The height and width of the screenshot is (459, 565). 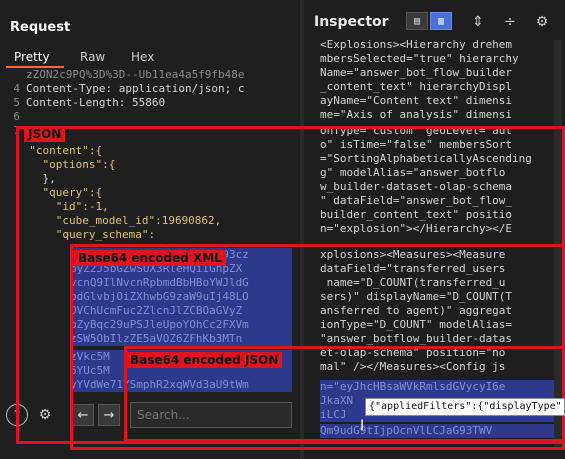 What do you see at coordinates (478, 22) in the screenshot?
I see `expand-icon: ⇕` at bounding box center [478, 22].